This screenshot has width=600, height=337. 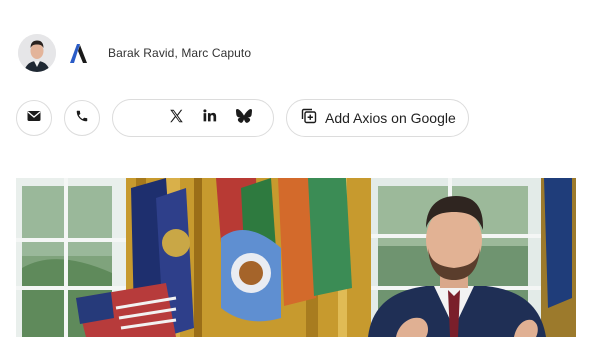 I want to click on x-share-button, so click(x=176, y=118).